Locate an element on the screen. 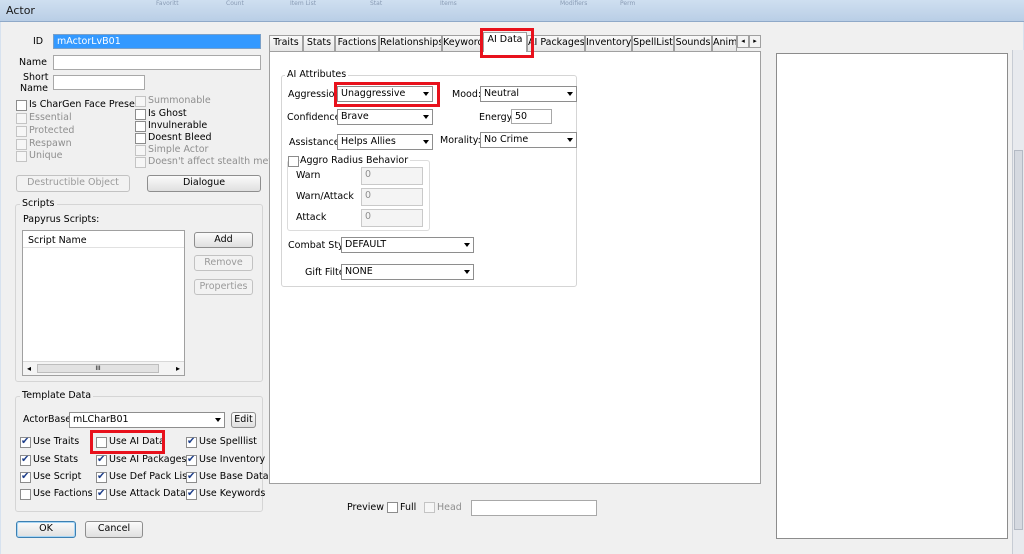 This screenshot has height=554, width=1024. actorbase-label: ActorBase is located at coordinates (47, 419).